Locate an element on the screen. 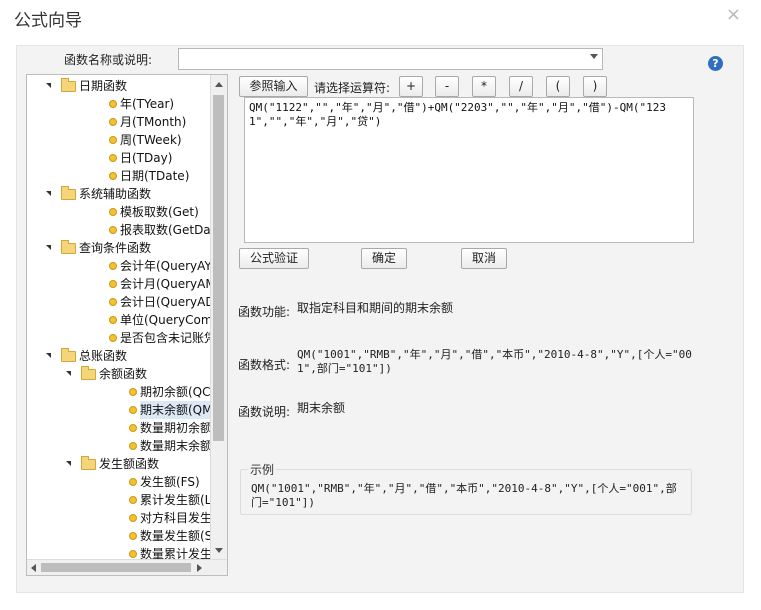  tree-node-label: 是否包含未记账凭证 is located at coordinates (165, 338).